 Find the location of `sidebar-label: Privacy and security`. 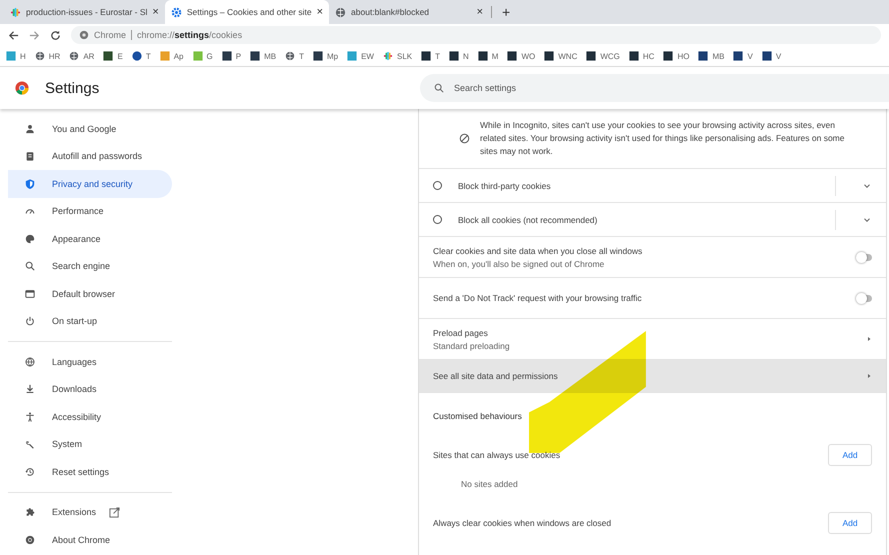

sidebar-label: Privacy and security is located at coordinates (92, 183).